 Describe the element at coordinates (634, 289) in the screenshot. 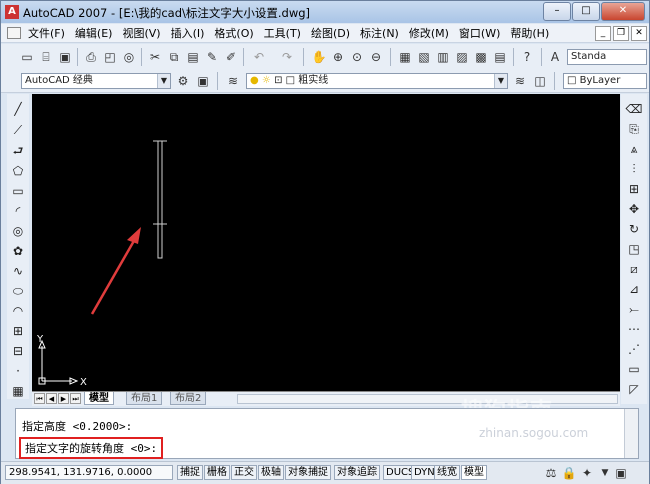

I see `trim-icon: ⊿` at that location.